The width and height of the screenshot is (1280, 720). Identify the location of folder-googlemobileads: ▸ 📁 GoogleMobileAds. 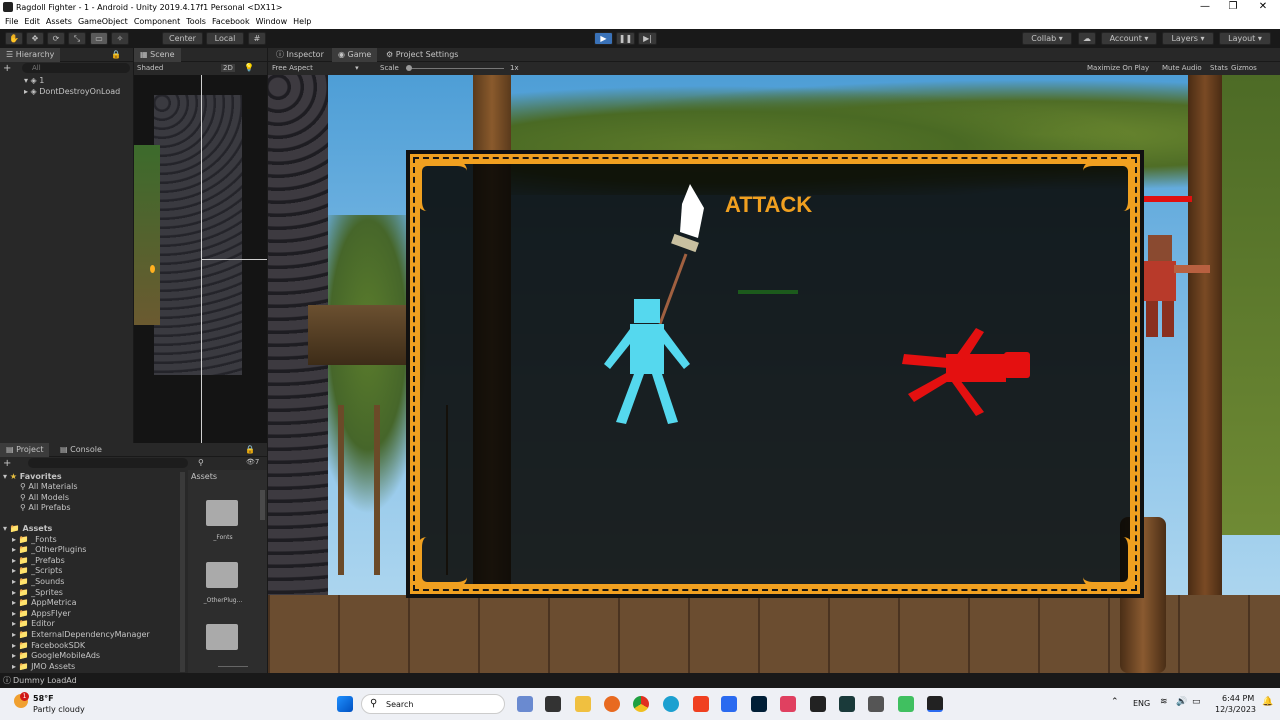
(50, 655).